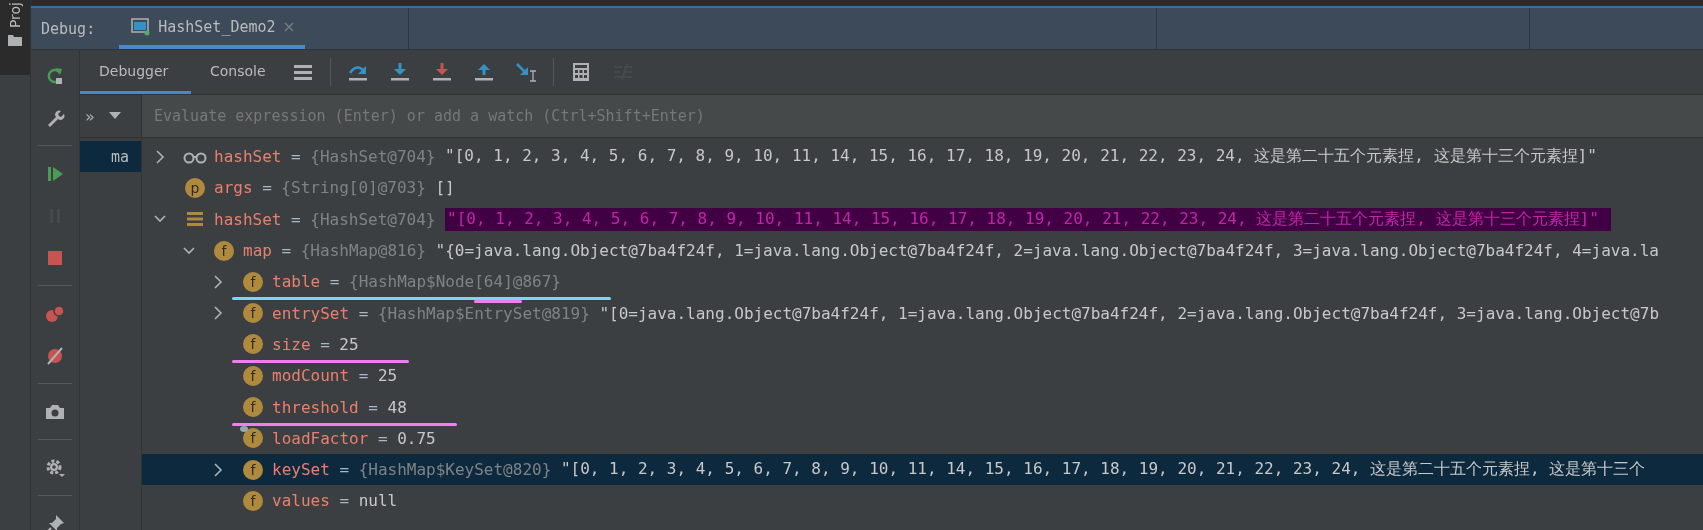 The width and height of the screenshot is (1703, 530). I want to click on project-strip: Proj, so click(15, 37).